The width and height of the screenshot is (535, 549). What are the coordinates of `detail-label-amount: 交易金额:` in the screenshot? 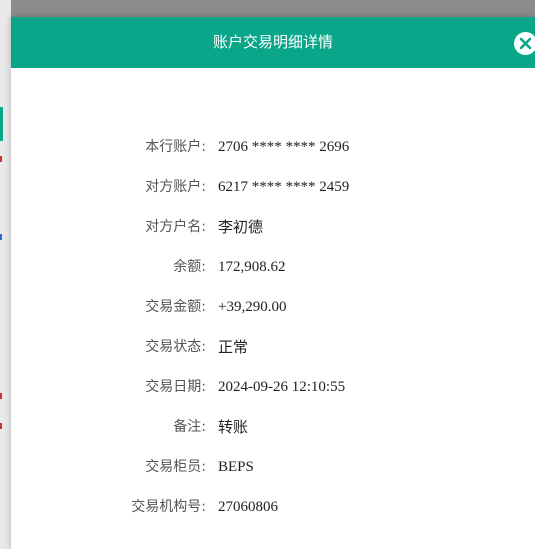 It's located at (175, 307).